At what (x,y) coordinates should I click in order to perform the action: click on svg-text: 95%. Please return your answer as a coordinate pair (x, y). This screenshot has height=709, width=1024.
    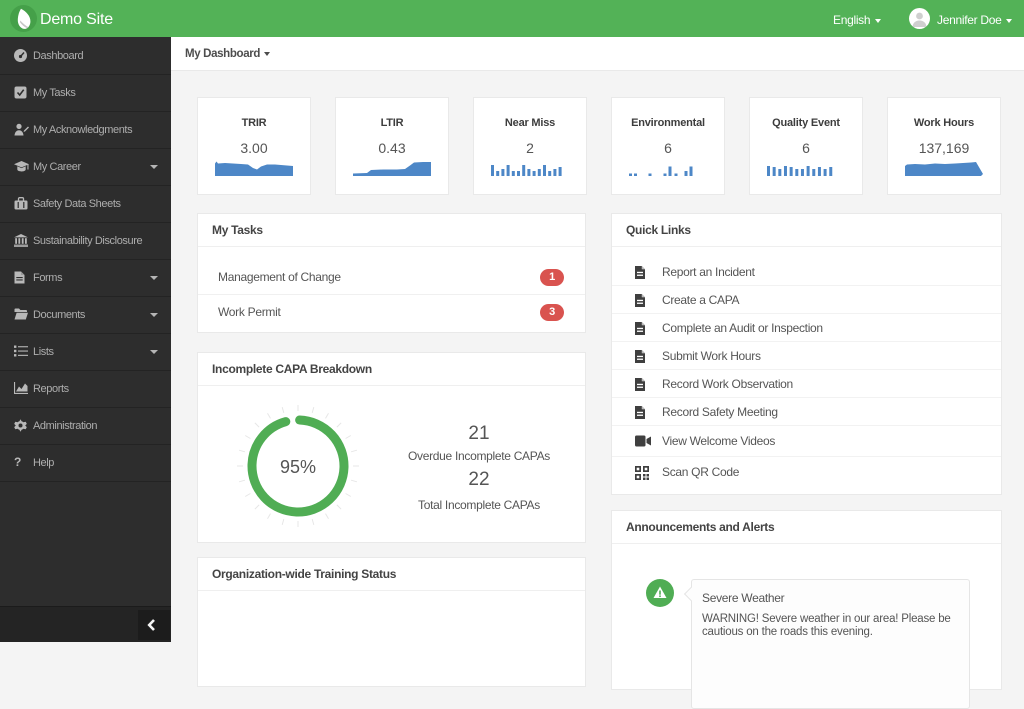
    Looking at the image, I should click on (298, 467).